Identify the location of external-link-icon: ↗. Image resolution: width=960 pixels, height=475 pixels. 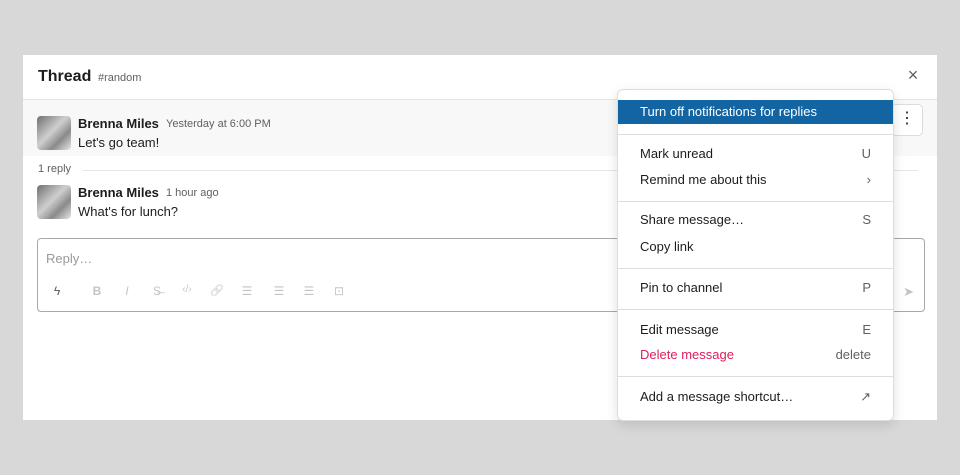
(865, 396).